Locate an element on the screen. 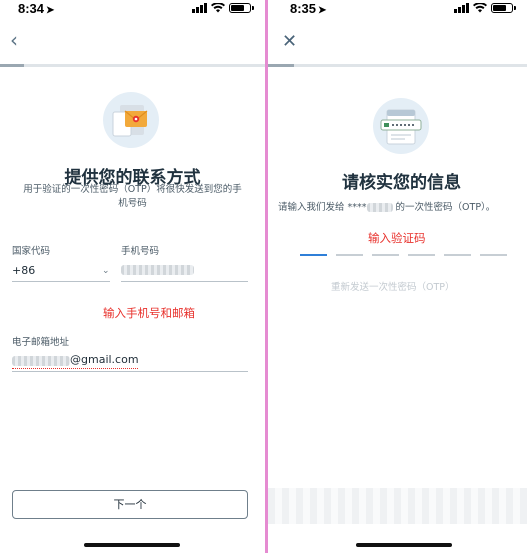 This screenshot has height=553, width=527. close-icon: ✕ is located at coordinates (291, 42).